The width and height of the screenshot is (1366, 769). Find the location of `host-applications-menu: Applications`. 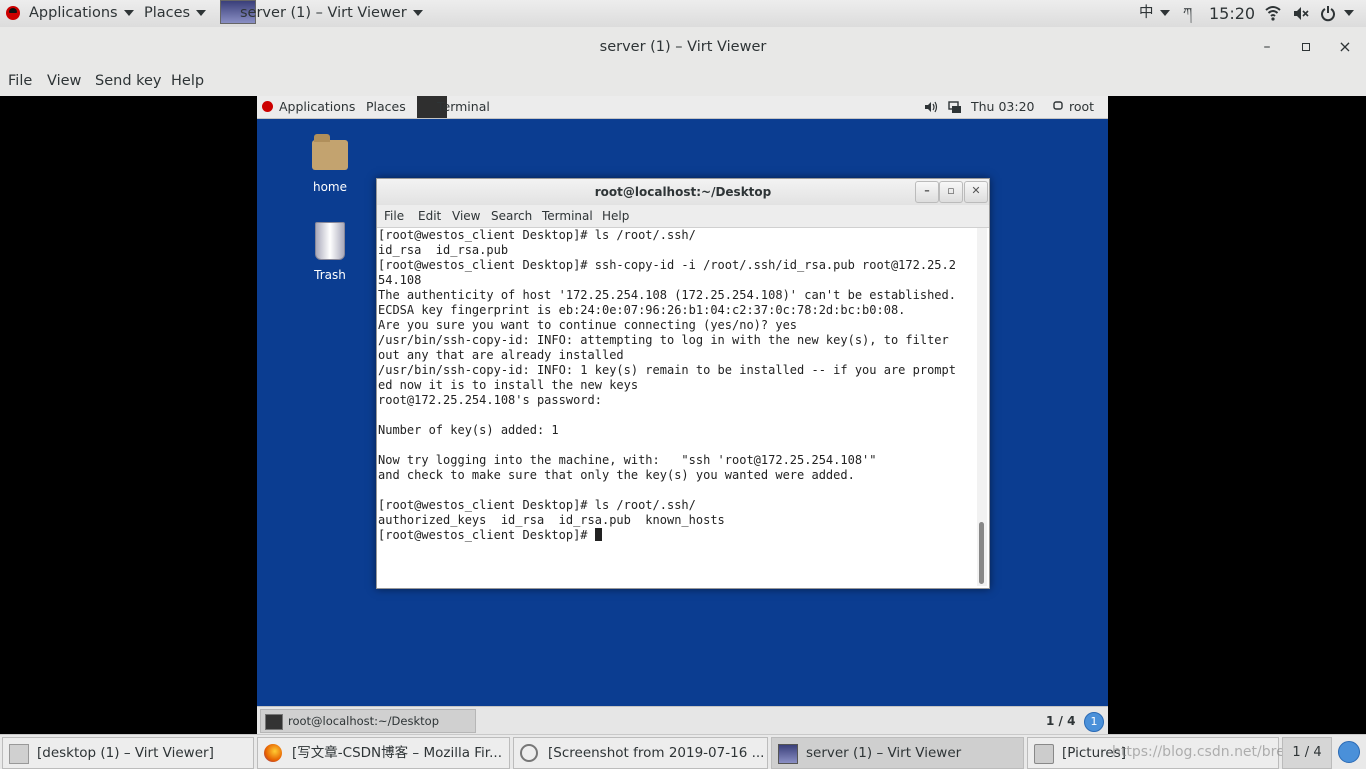

host-applications-menu: Applications is located at coordinates (81, 13).